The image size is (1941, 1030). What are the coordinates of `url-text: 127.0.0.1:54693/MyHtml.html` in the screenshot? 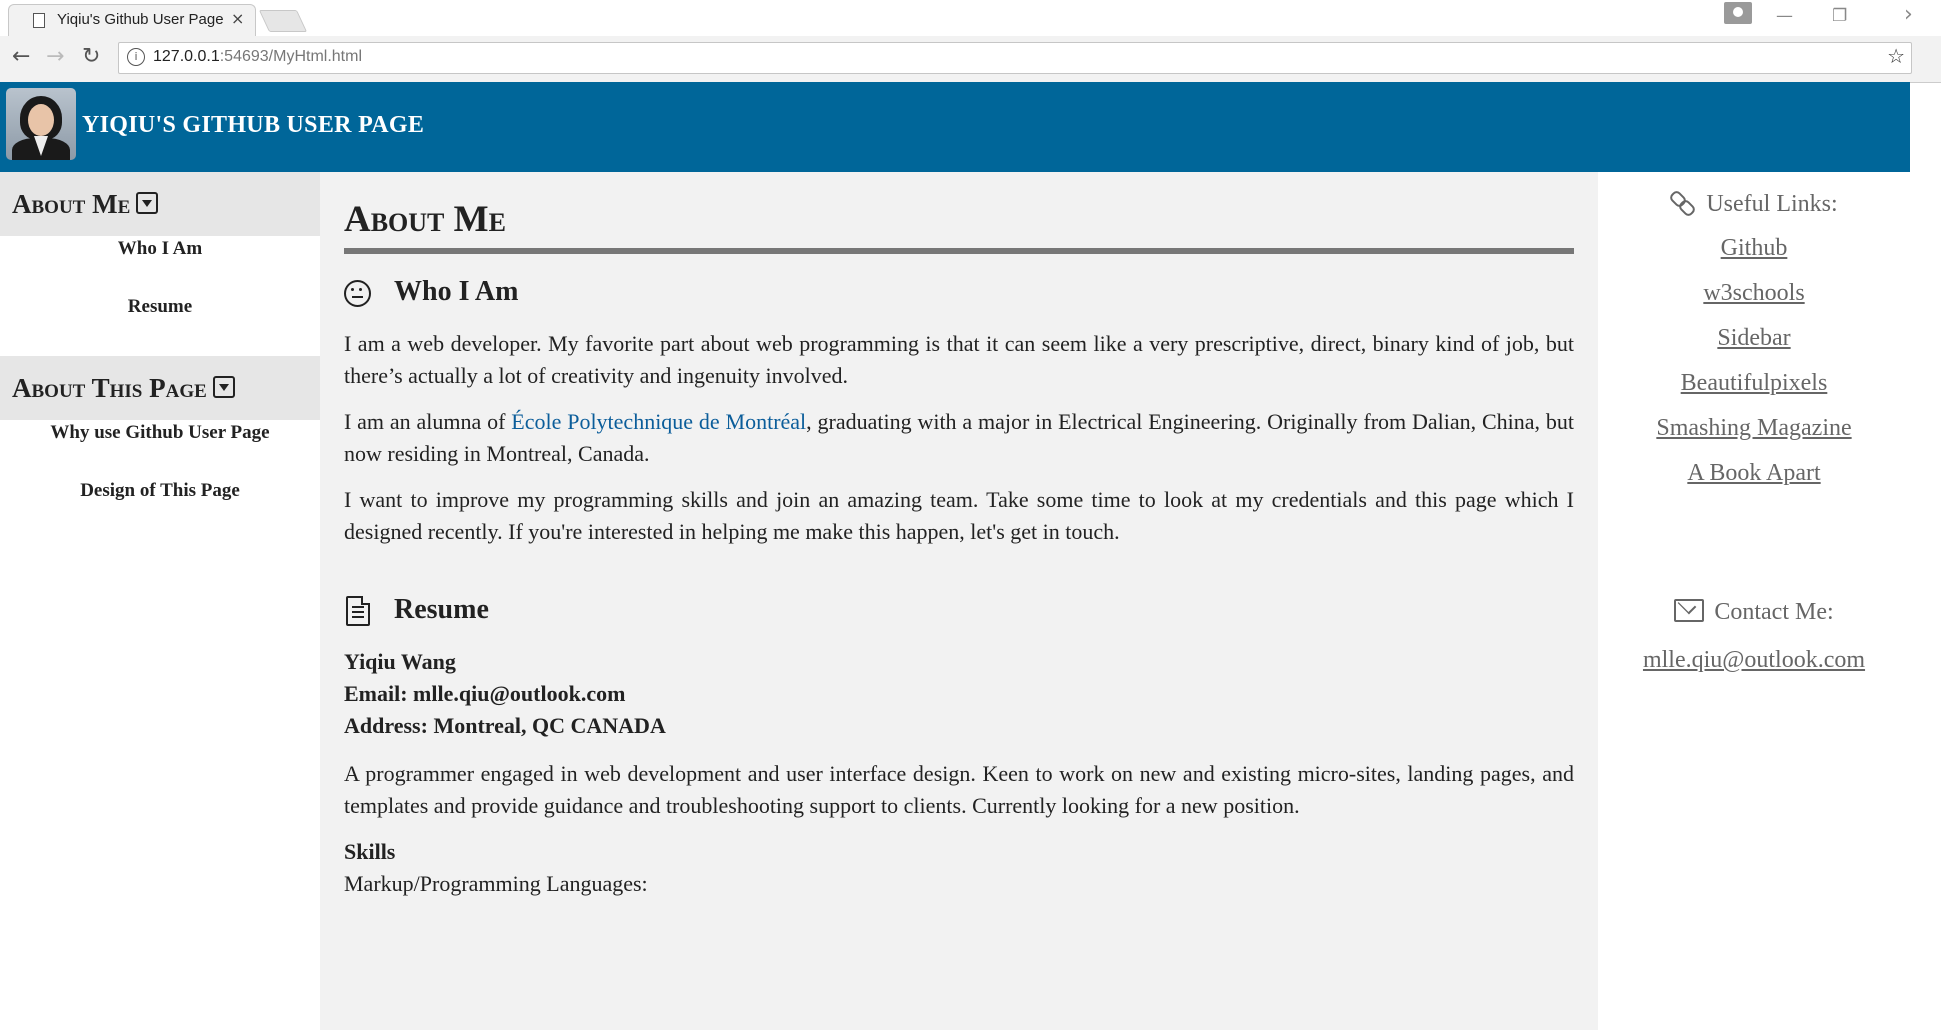 It's located at (257, 56).